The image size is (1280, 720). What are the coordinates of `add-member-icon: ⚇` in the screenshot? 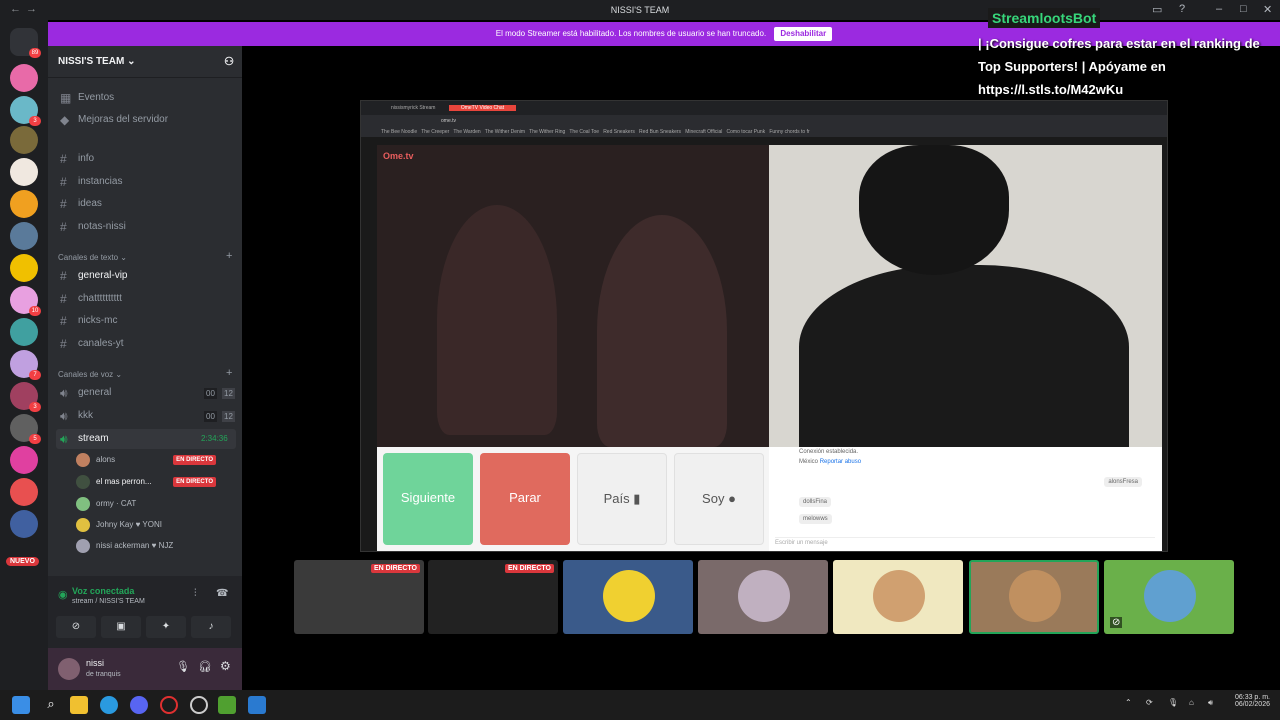 It's located at (229, 61).